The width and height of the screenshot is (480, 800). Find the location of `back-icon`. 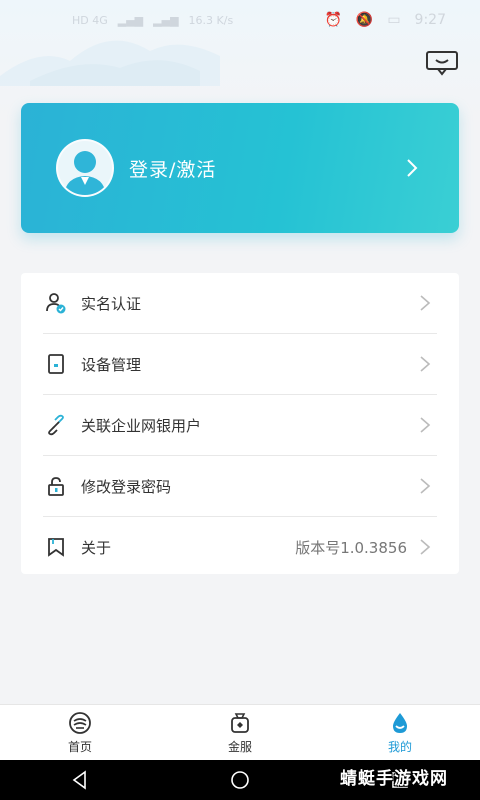

back-icon is located at coordinates (80, 780).